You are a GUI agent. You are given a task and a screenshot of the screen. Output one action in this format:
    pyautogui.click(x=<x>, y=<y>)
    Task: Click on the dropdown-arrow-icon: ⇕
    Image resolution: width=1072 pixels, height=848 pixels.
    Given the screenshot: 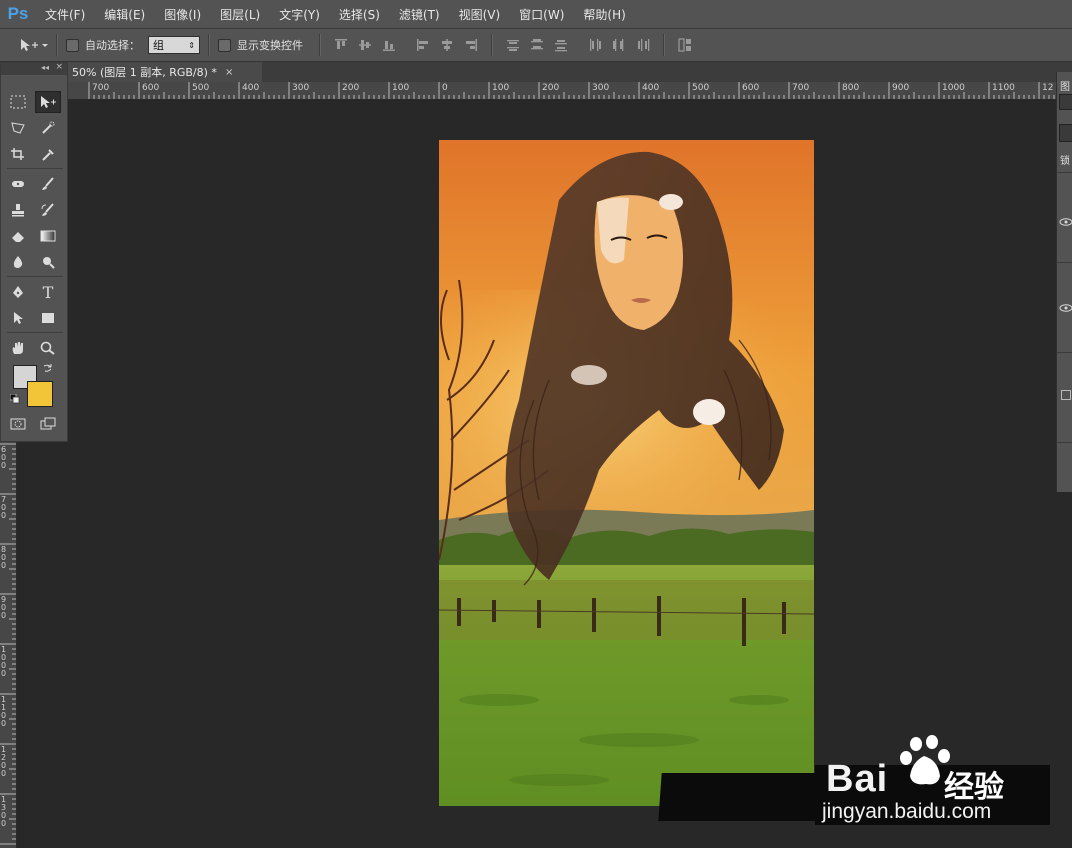 What is the action you would take?
    pyautogui.click(x=191, y=45)
    